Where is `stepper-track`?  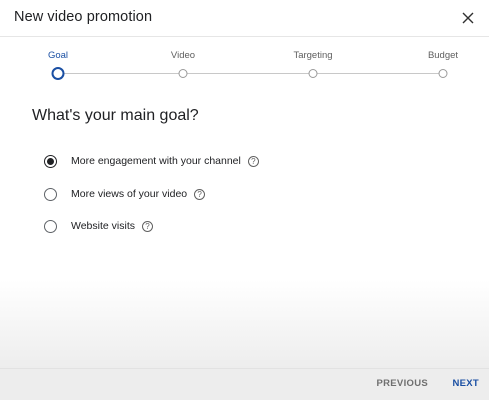
stepper-track is located at coordinates (250, 73).